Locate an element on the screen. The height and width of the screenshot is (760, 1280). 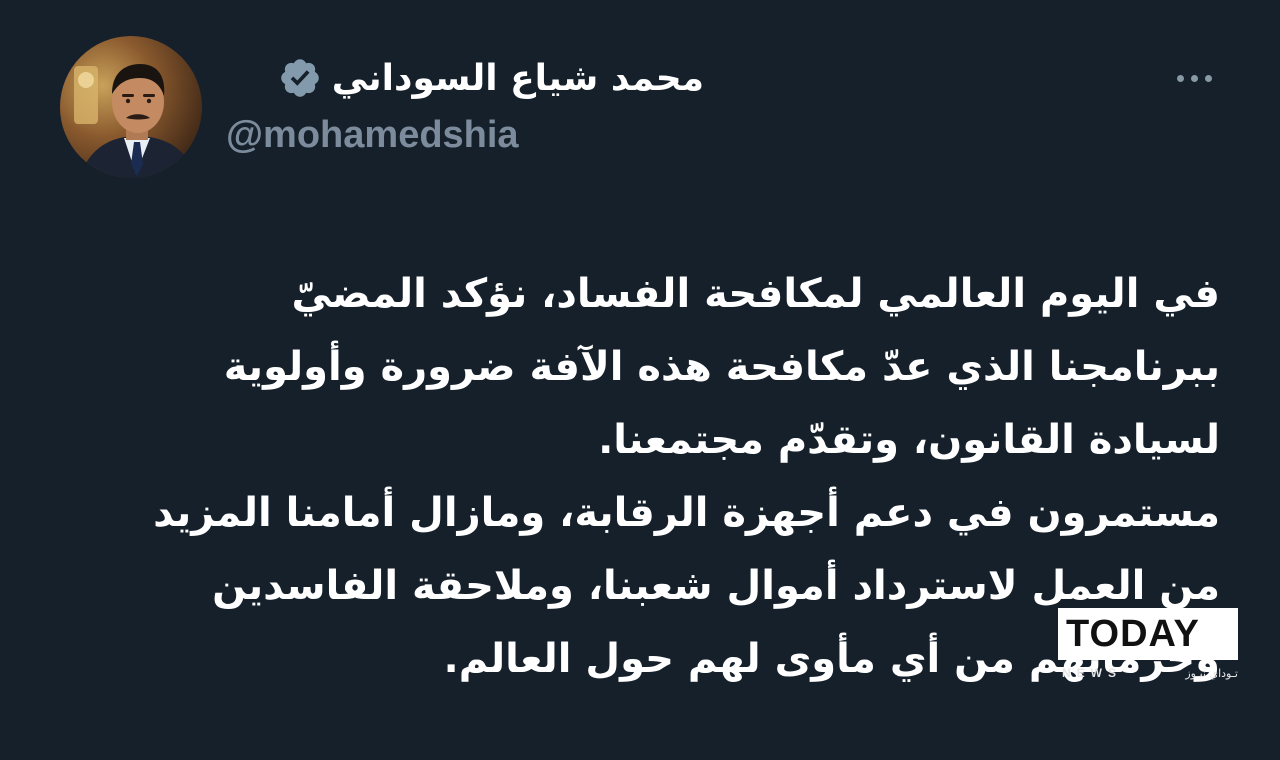
user-handle: @mohamedshia is located at coordinates (372, 135).